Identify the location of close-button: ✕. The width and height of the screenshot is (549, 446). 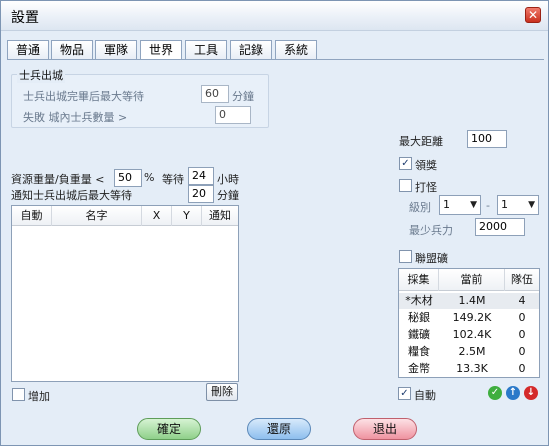
(533, 15).